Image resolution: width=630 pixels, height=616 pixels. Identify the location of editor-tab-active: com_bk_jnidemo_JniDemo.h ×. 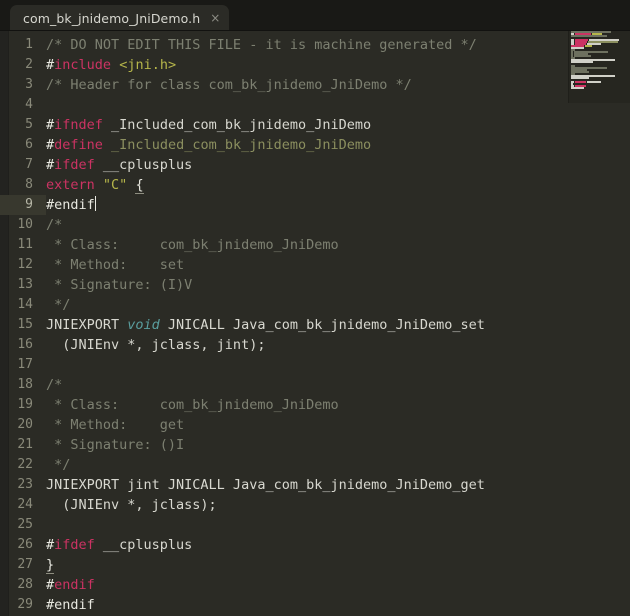
(120, 18).